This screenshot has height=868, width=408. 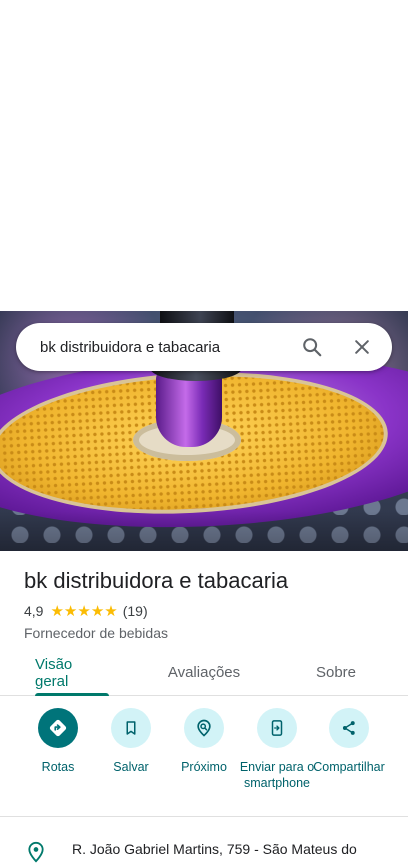 What do you see at coordinates (312, 347) in the screenshot?
I see `search-icon` at bounding box center [312, 347].